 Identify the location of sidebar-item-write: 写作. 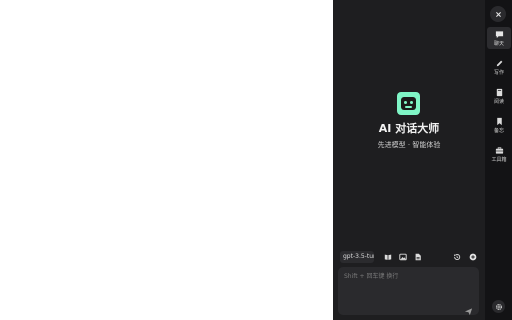
(499, 67).